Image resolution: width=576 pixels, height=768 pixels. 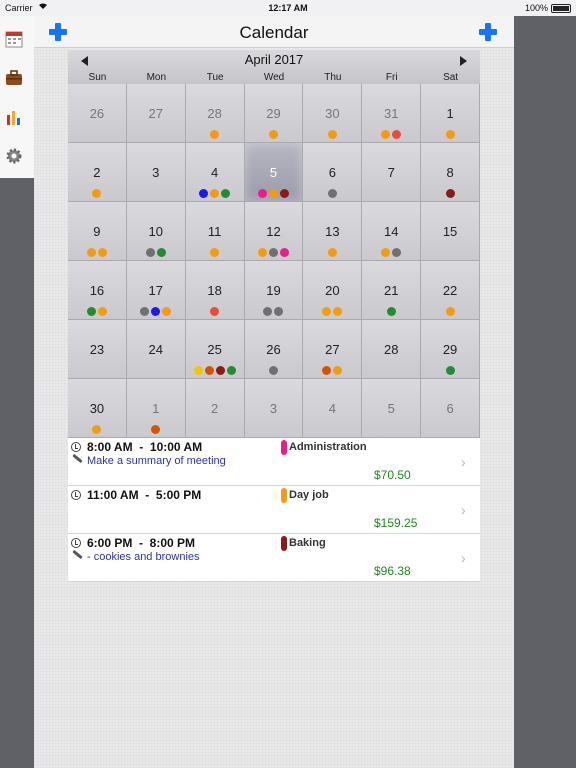 What do you see at coordinates (97, 231) in the screenshot?
I see `day-cell: 9` at bounding box center [97, 231].